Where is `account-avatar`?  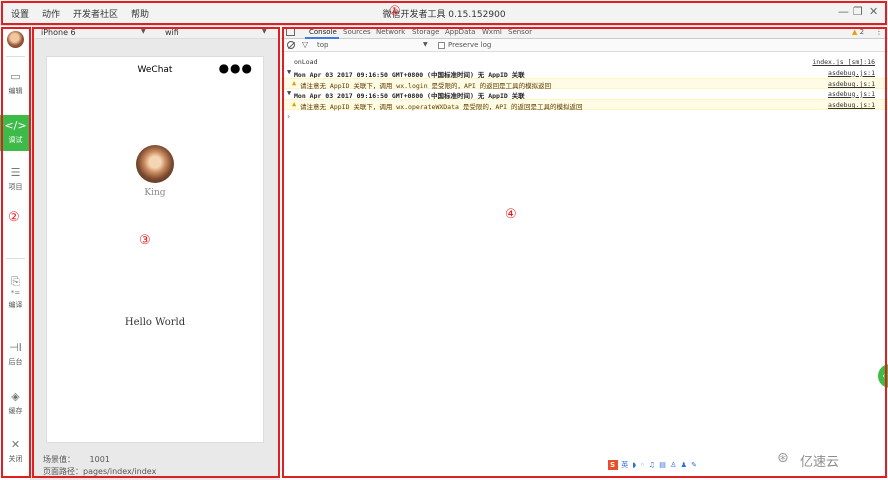 account-avatar is located at coordinates (15, 39).